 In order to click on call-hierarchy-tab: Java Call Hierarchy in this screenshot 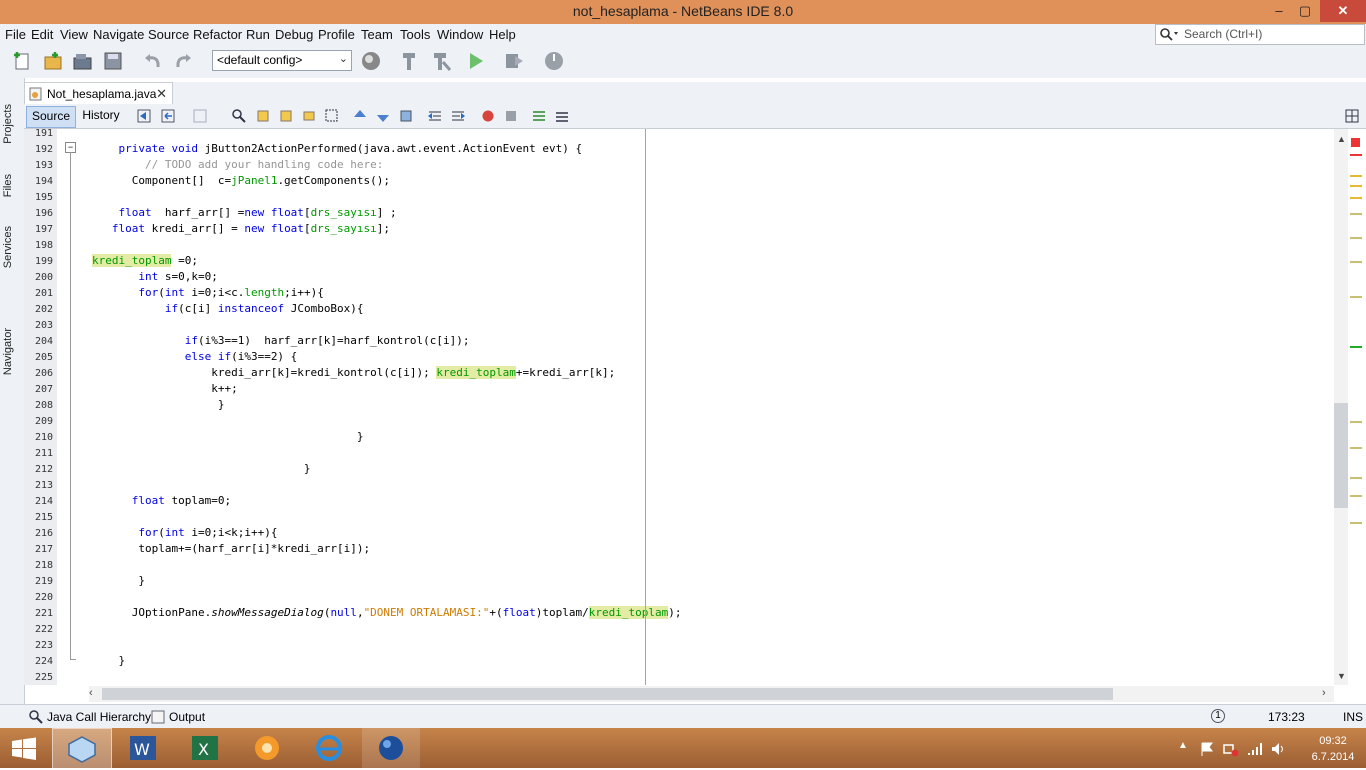, I will do `click(99, 717)`.